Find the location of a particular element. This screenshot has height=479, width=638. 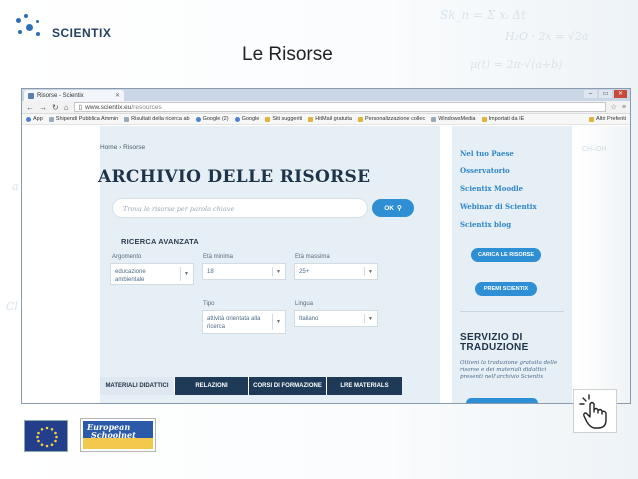

tab-title: Risorse - Scientix is located at coordinates (60, 95).